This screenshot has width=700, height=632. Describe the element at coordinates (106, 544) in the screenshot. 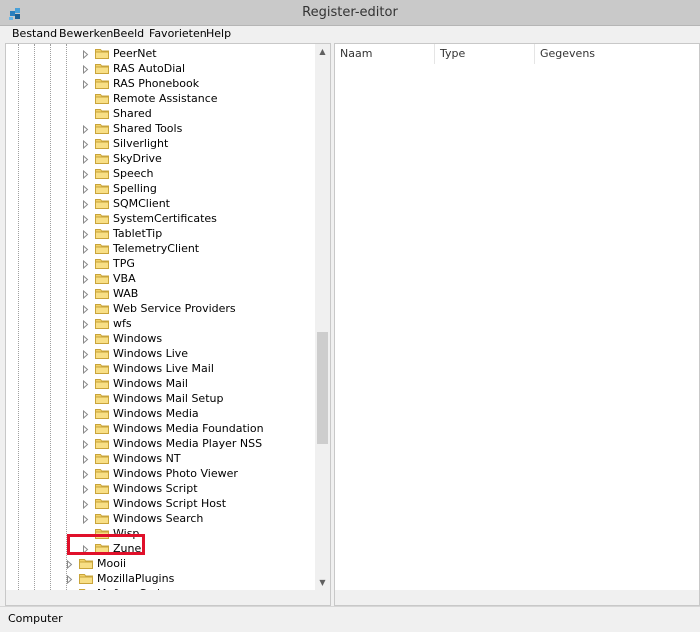

I see `highlight-annotation` at that location.